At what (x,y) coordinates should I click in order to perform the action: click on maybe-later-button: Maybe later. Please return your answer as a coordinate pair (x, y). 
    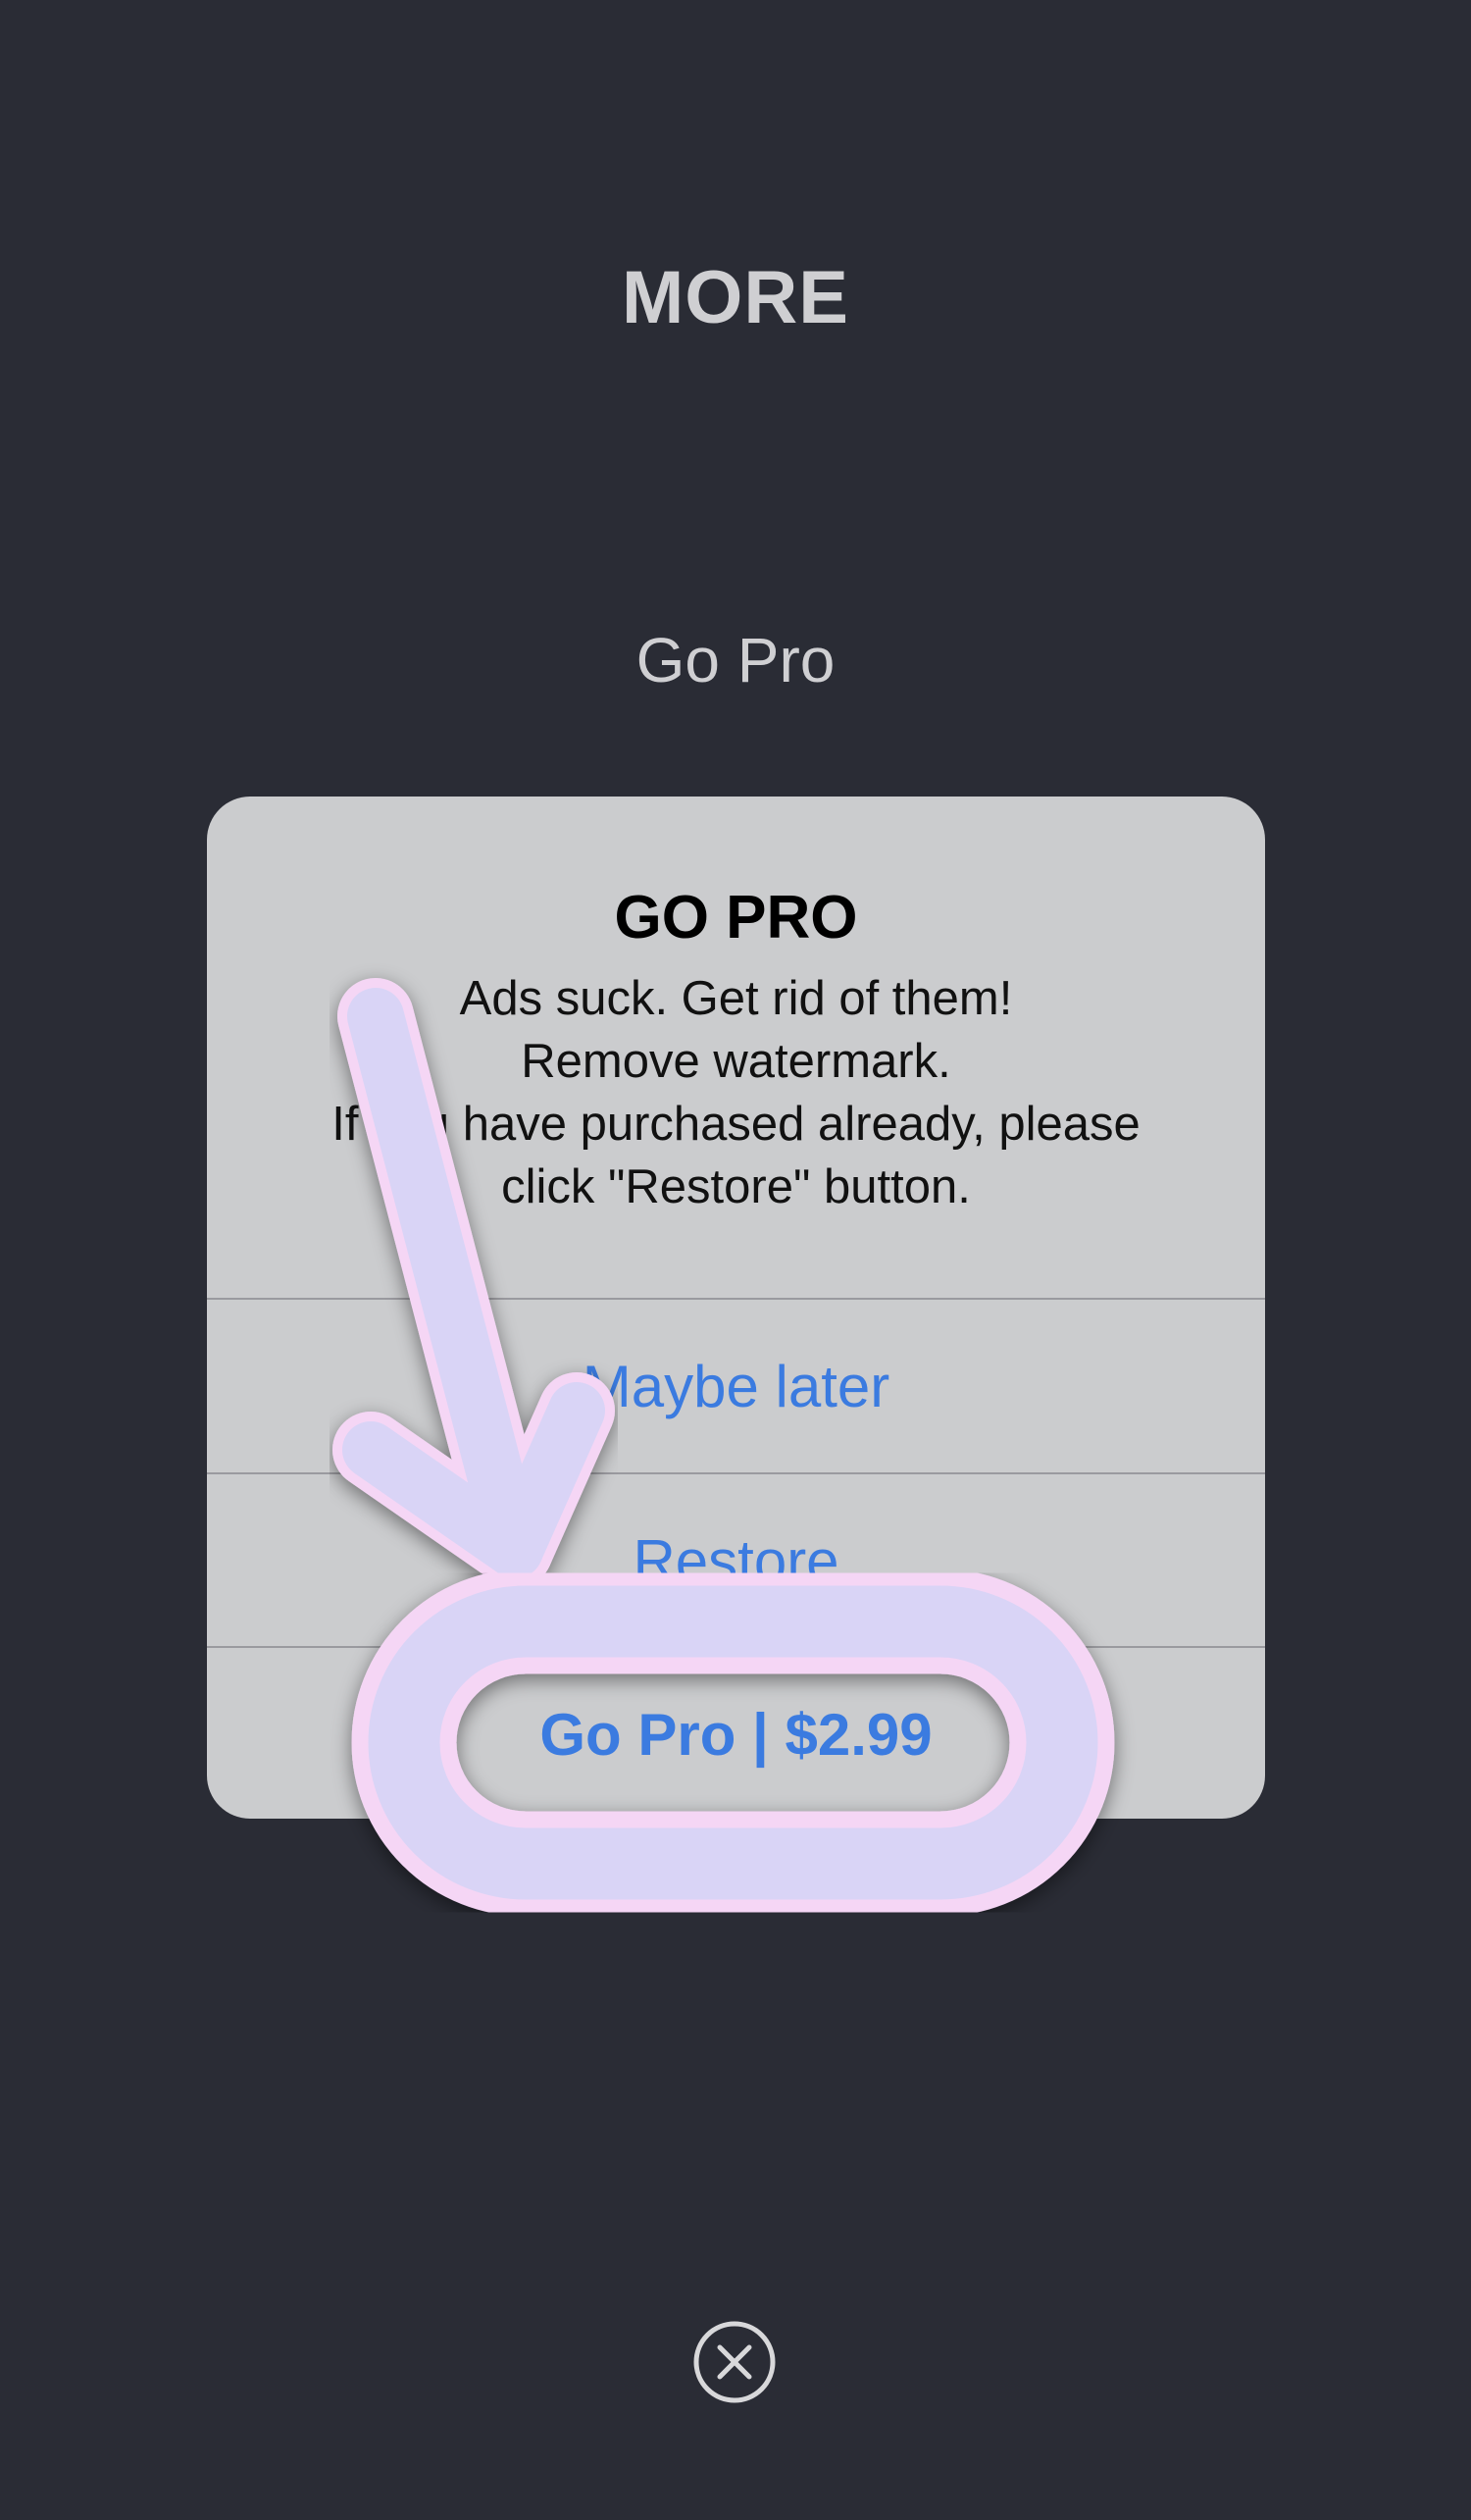
    Looking at the image, I should click on (736, 1384).